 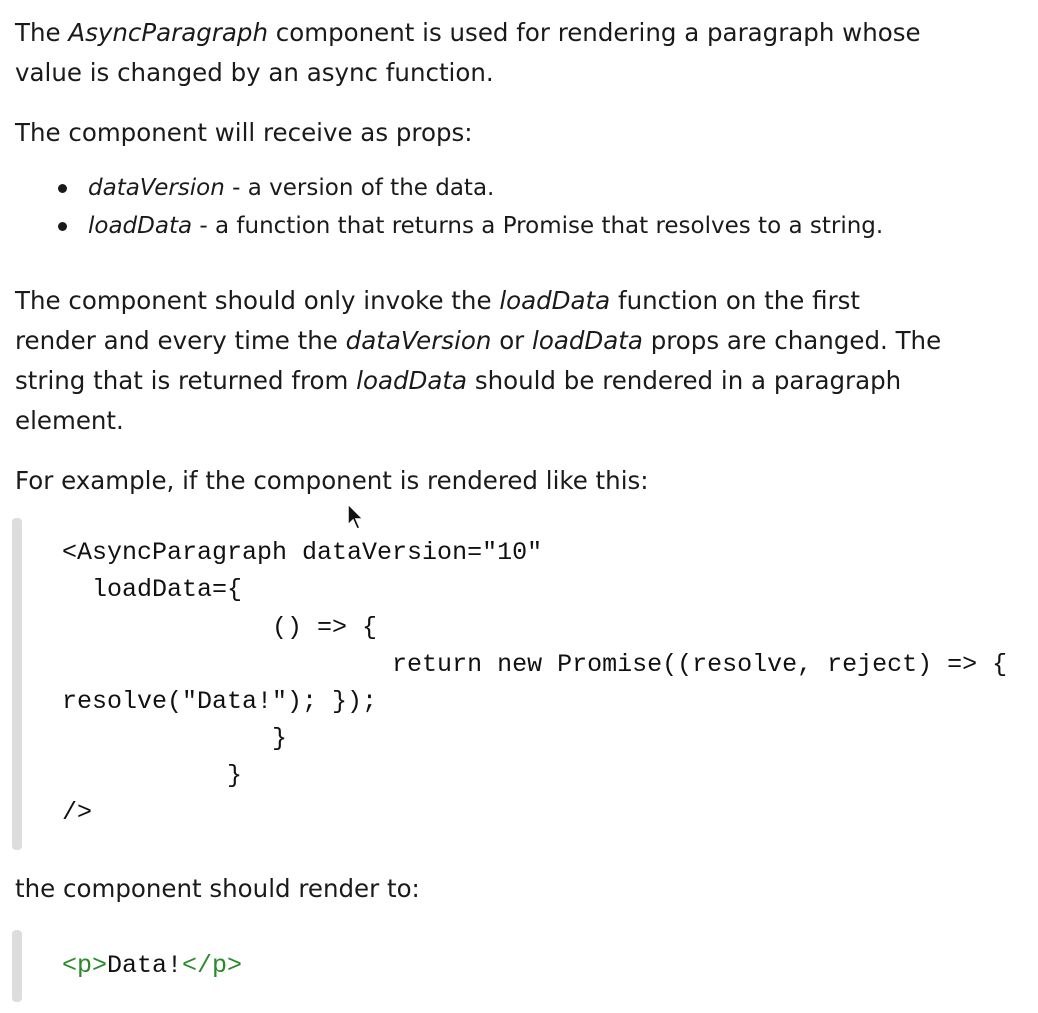 I want to click on text: The, so click(x=42, y=32).